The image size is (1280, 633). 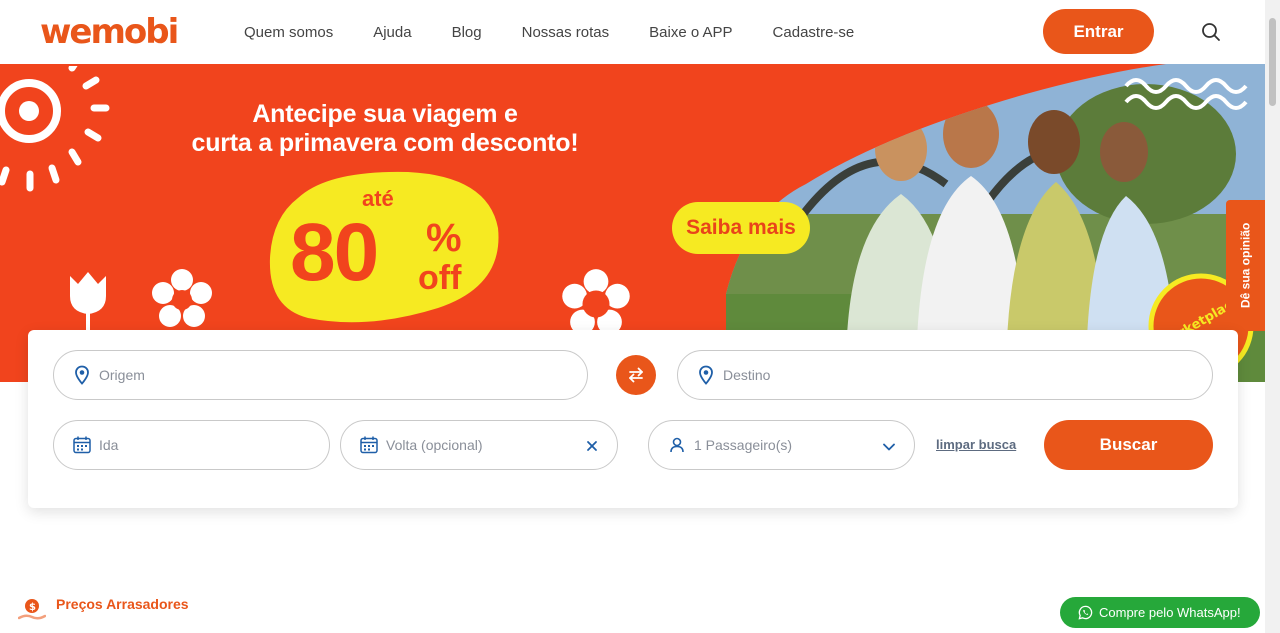 I want to click on swap-button, so click(x=636, y=375).